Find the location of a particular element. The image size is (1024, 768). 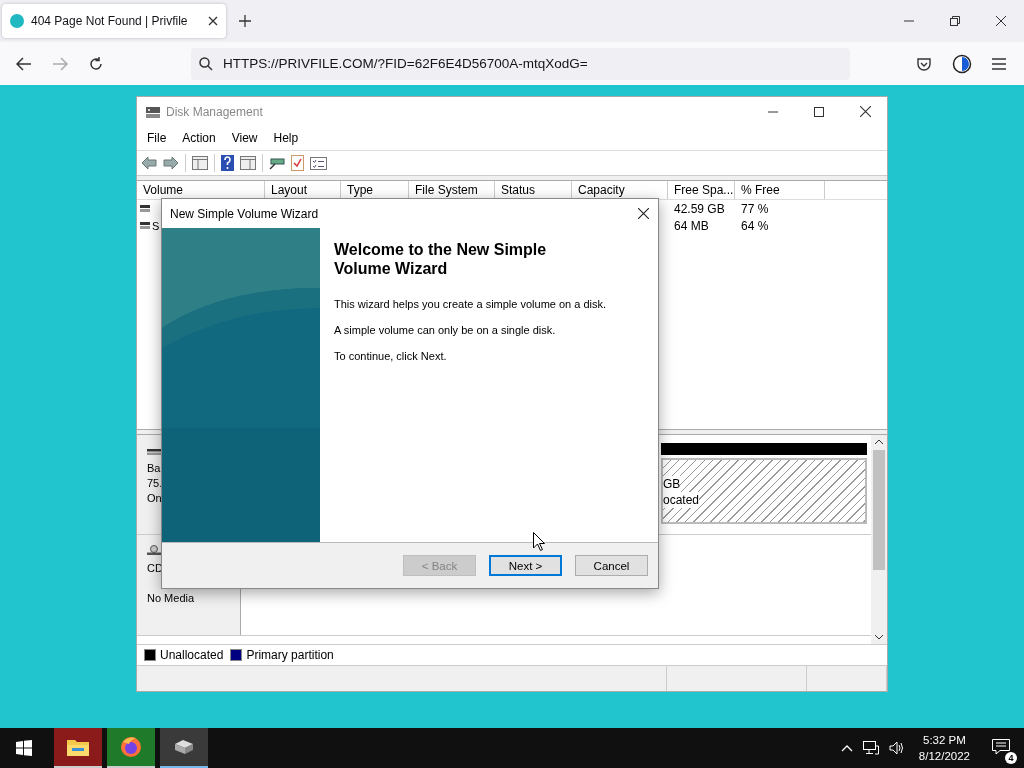

site-logo-icon is located at coordinates (17, 21).